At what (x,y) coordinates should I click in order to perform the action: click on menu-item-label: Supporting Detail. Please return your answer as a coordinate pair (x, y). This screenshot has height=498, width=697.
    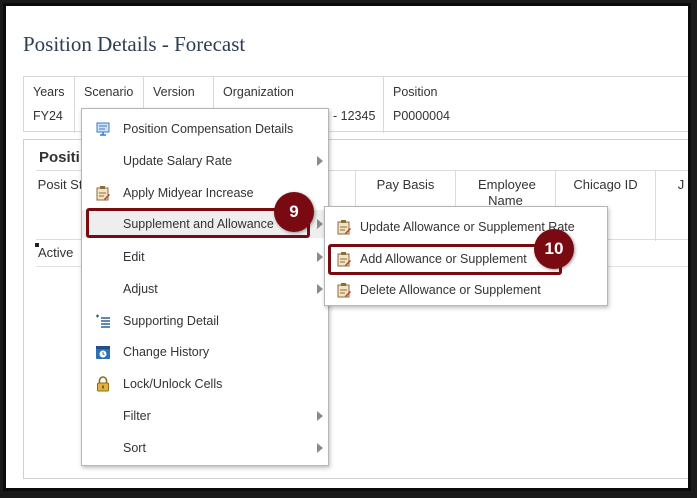
    Looking at the image, I should click on (171, 321).